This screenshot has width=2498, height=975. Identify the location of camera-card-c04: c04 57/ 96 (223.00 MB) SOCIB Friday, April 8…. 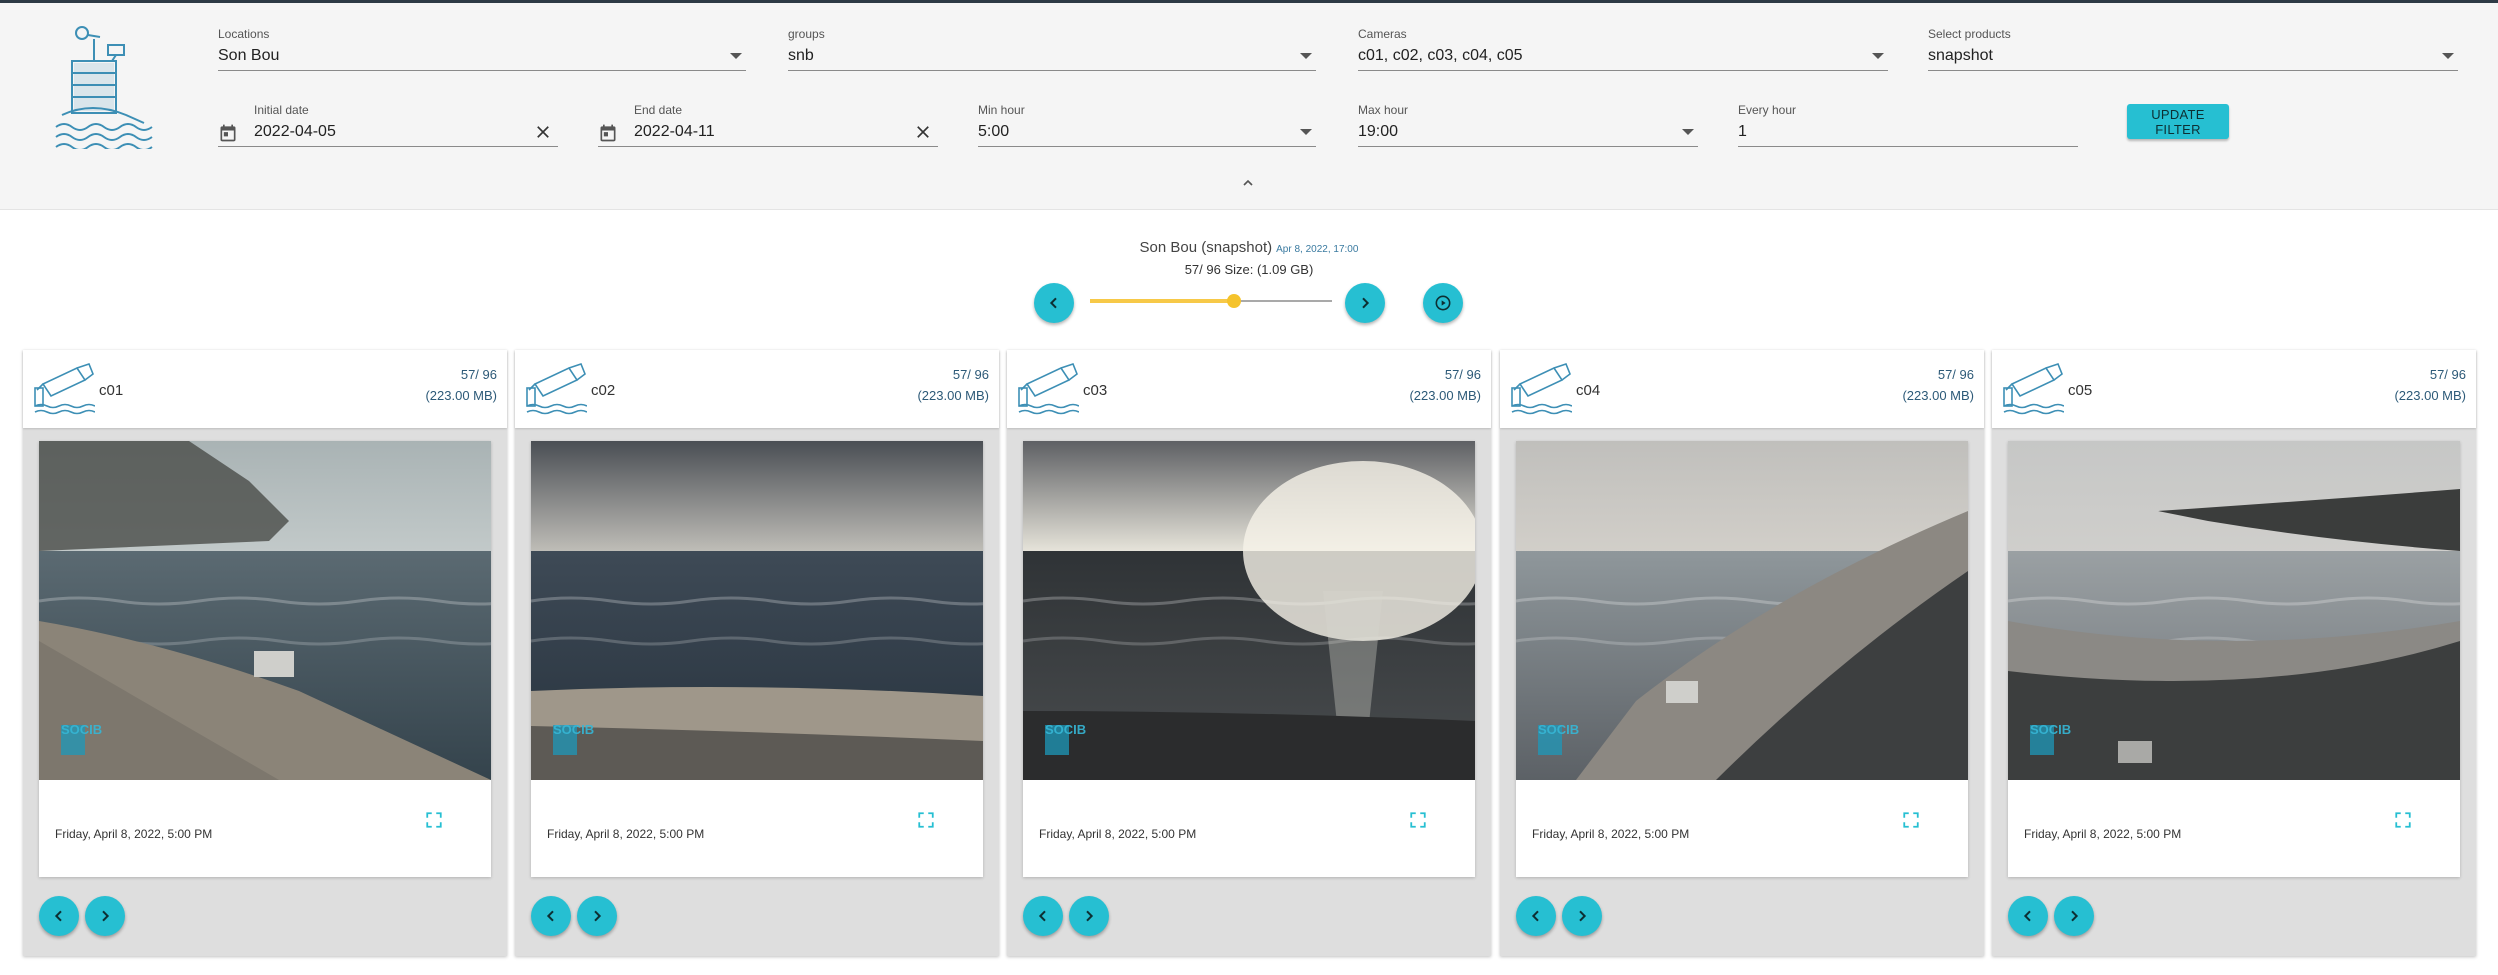
(1742, 653).